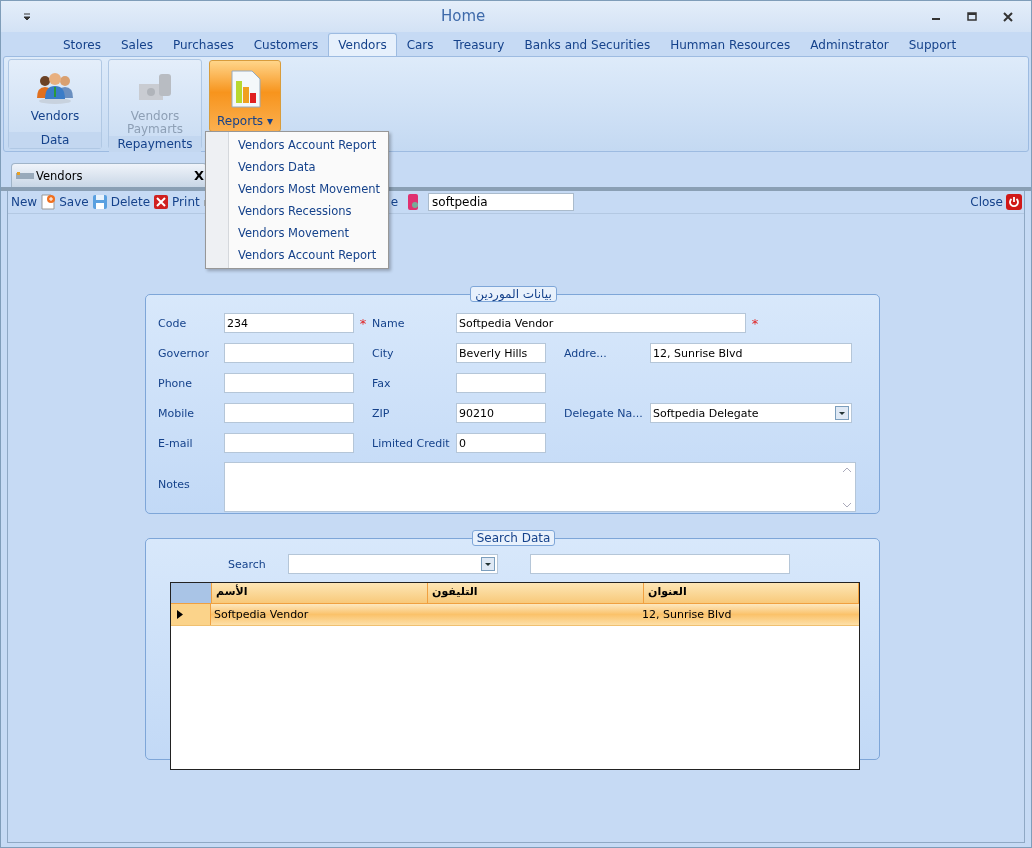 The image size is (1032, 848). I want to click on input-field: 0, so click(501, 443).